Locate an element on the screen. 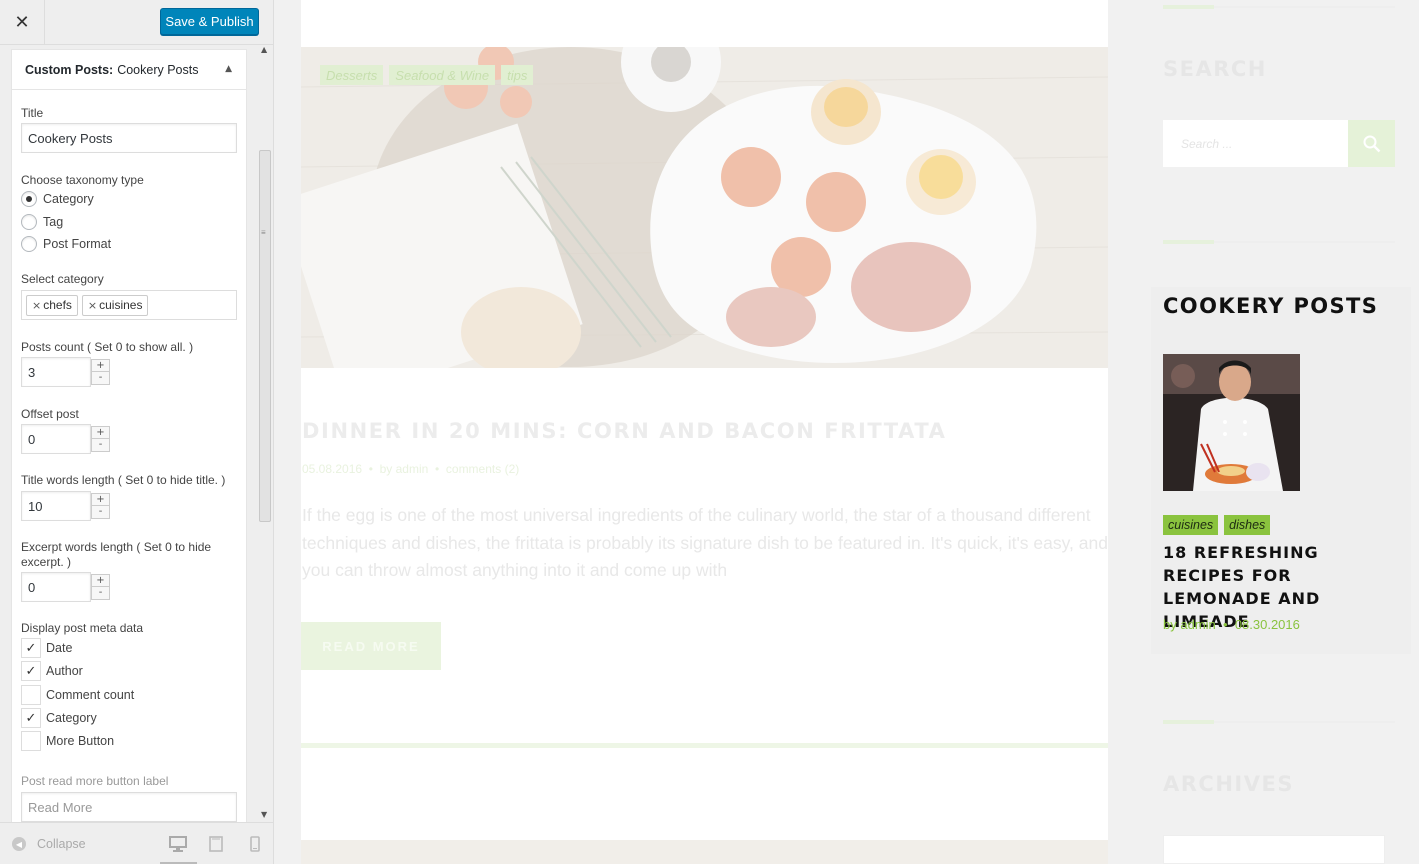 The width and height of the screenshot is (1419, 864). customizer-scrollbar: ▲ ≡ ▼ is located at coordinates (265, 433).